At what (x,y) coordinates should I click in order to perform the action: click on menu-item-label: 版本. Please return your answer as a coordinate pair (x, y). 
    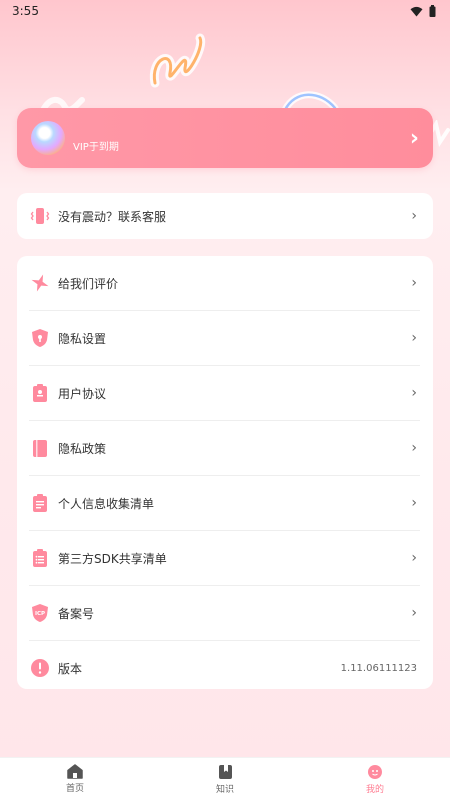
    Looking at the image, I should click on (70, 668).